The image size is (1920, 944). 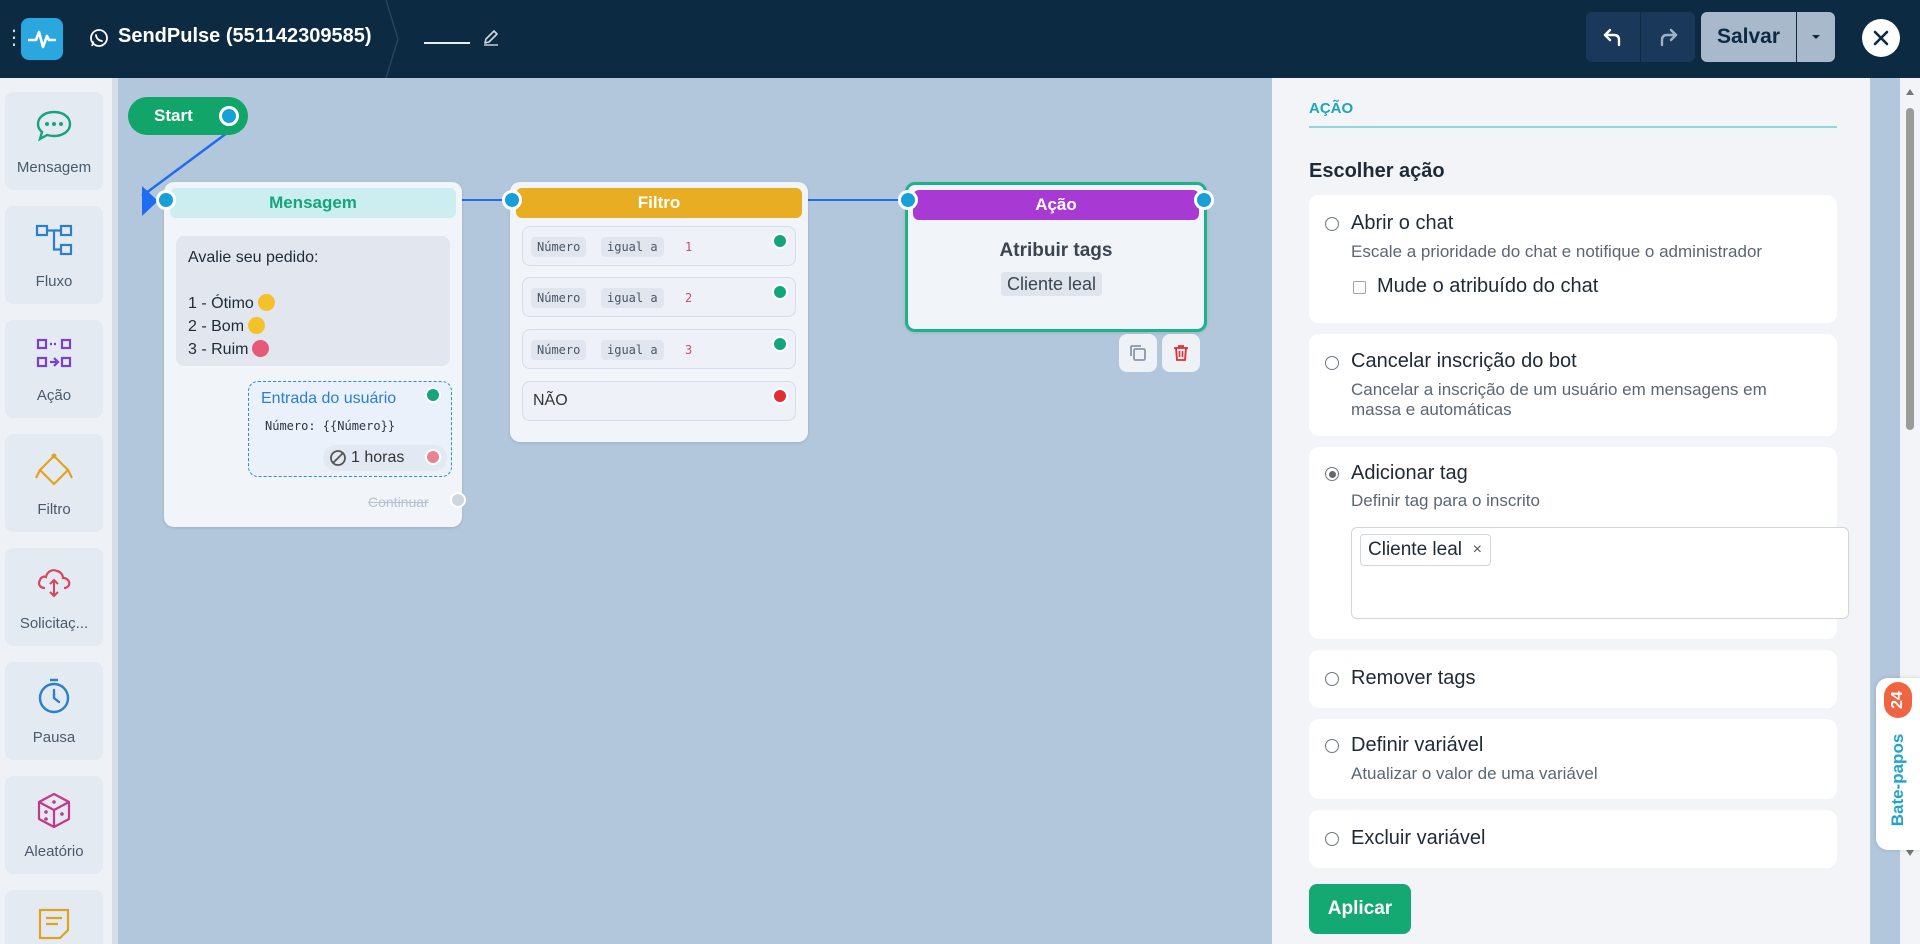 I want to click on user-input-title: Entrada do usuário, so click(x=329, y=398).